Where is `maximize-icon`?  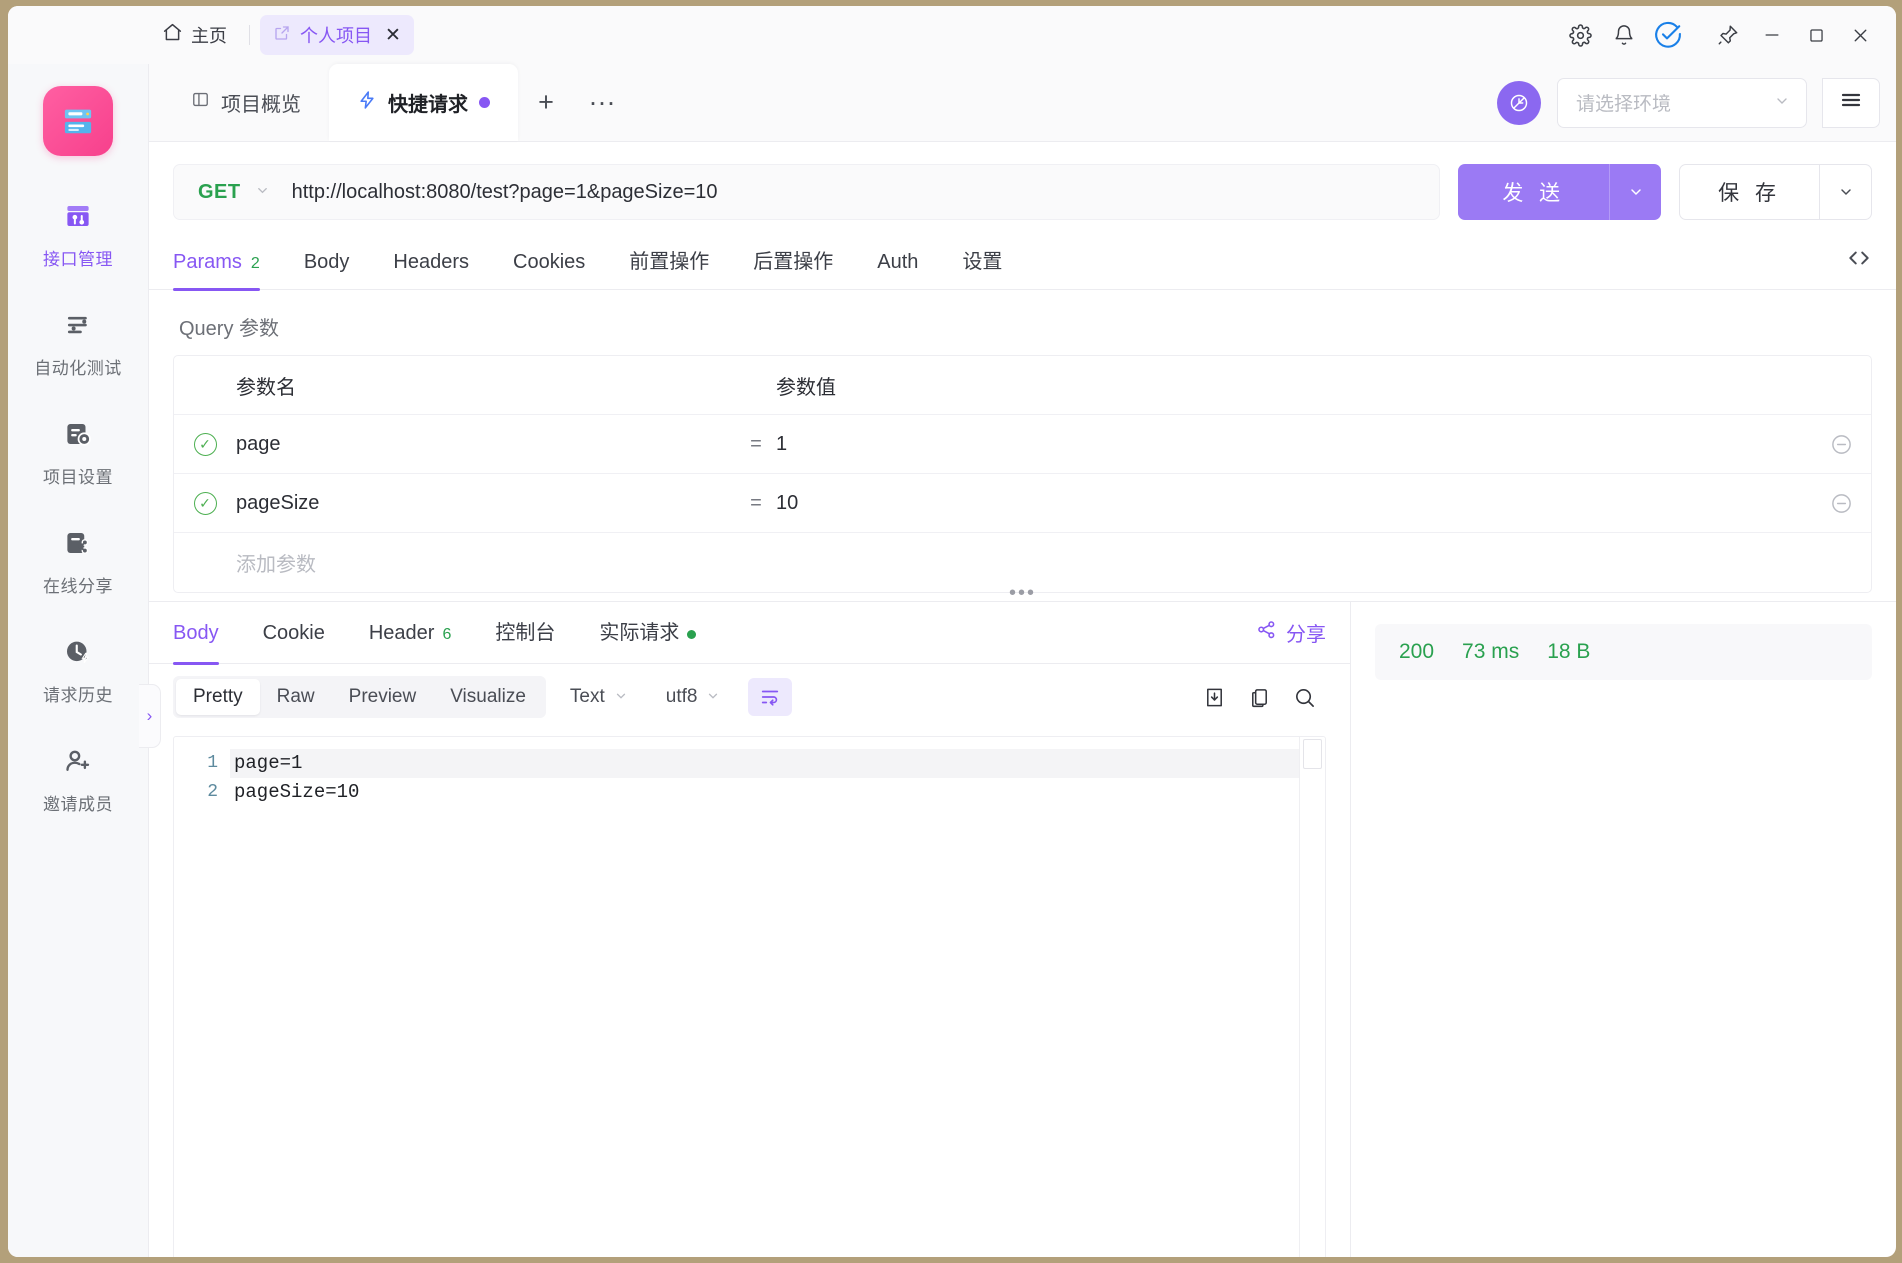 maximize-icon is located at coordinates (1816, 35).